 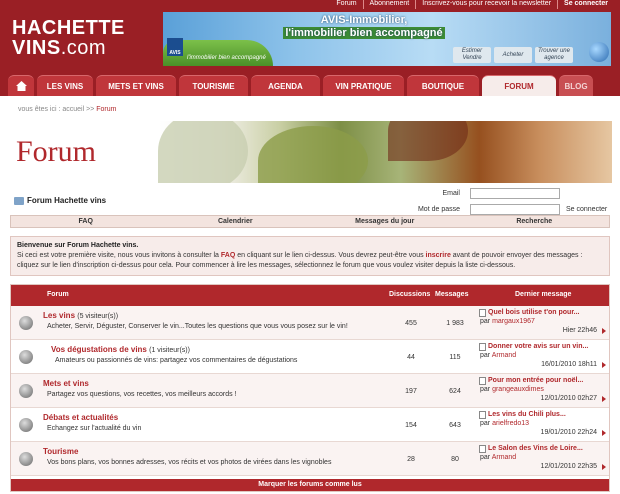 What do you see at coordinates (285, 85) in the screenshot?
I see `tab-agenda: AGENDA` at bounding box center [285, 85].